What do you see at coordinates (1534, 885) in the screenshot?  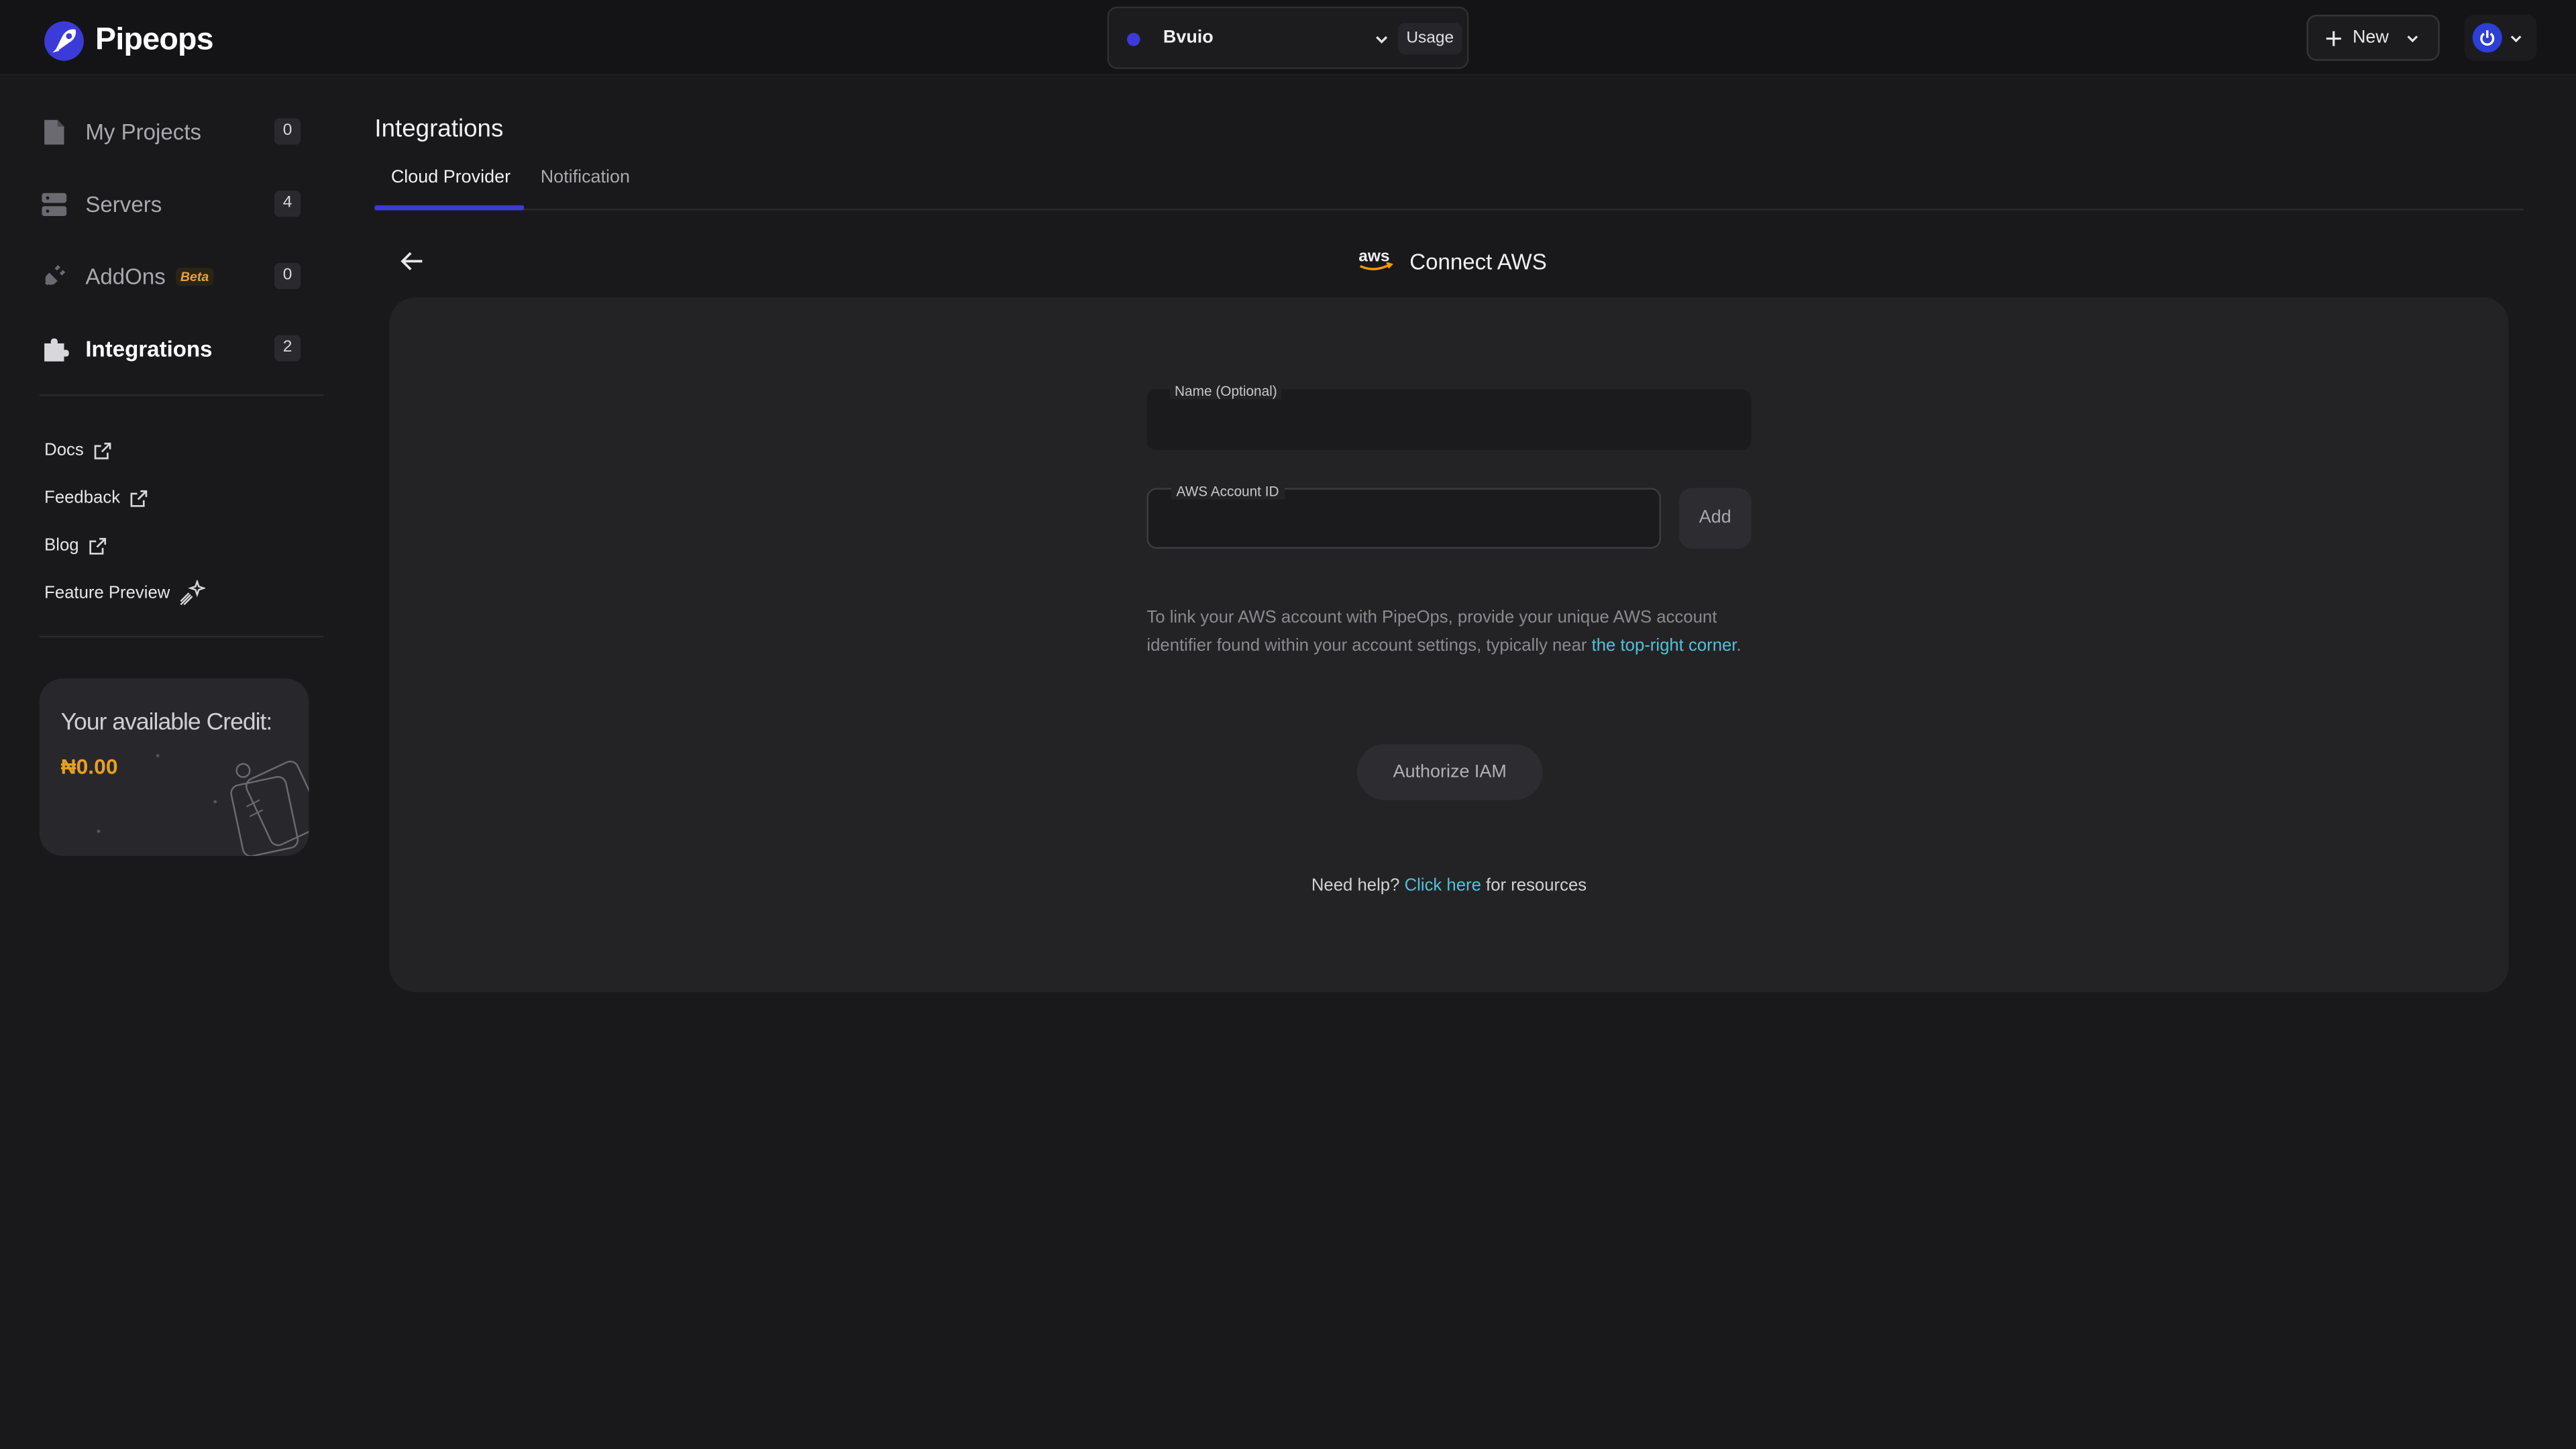 I see `need-help-suffix: for resources` at bounding box center [1534, 885].